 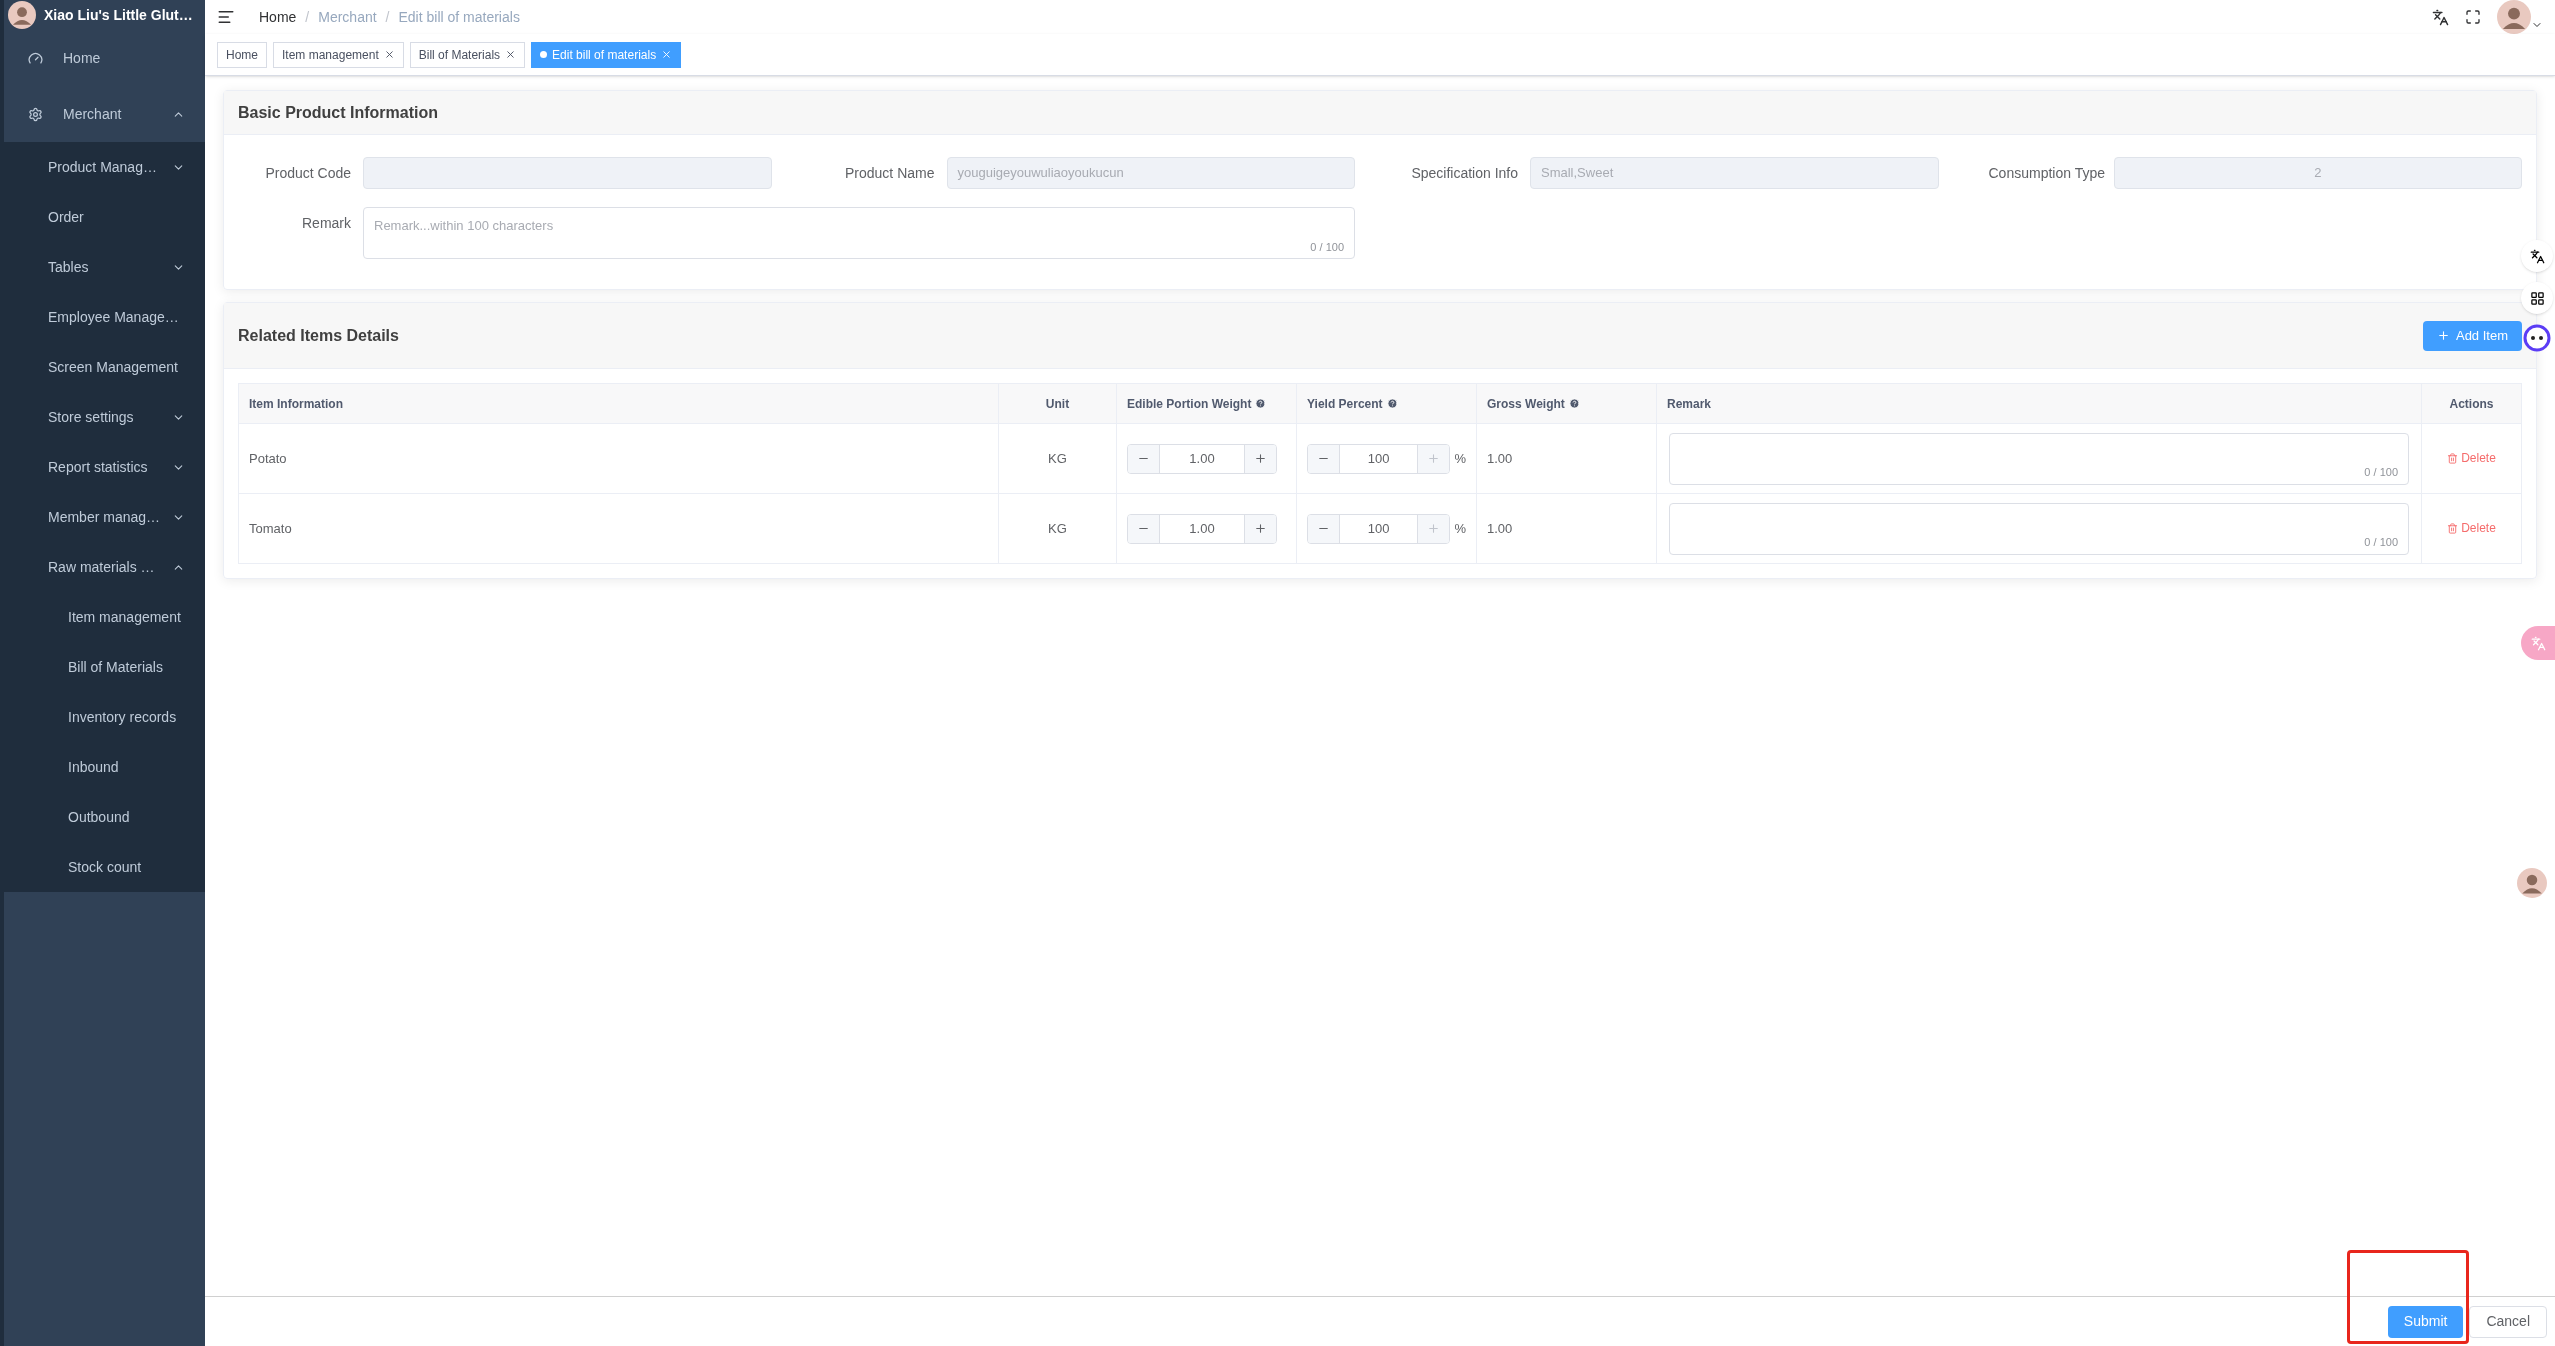 I want to click on sidebar-item: Order, so click(x=104, y=217).